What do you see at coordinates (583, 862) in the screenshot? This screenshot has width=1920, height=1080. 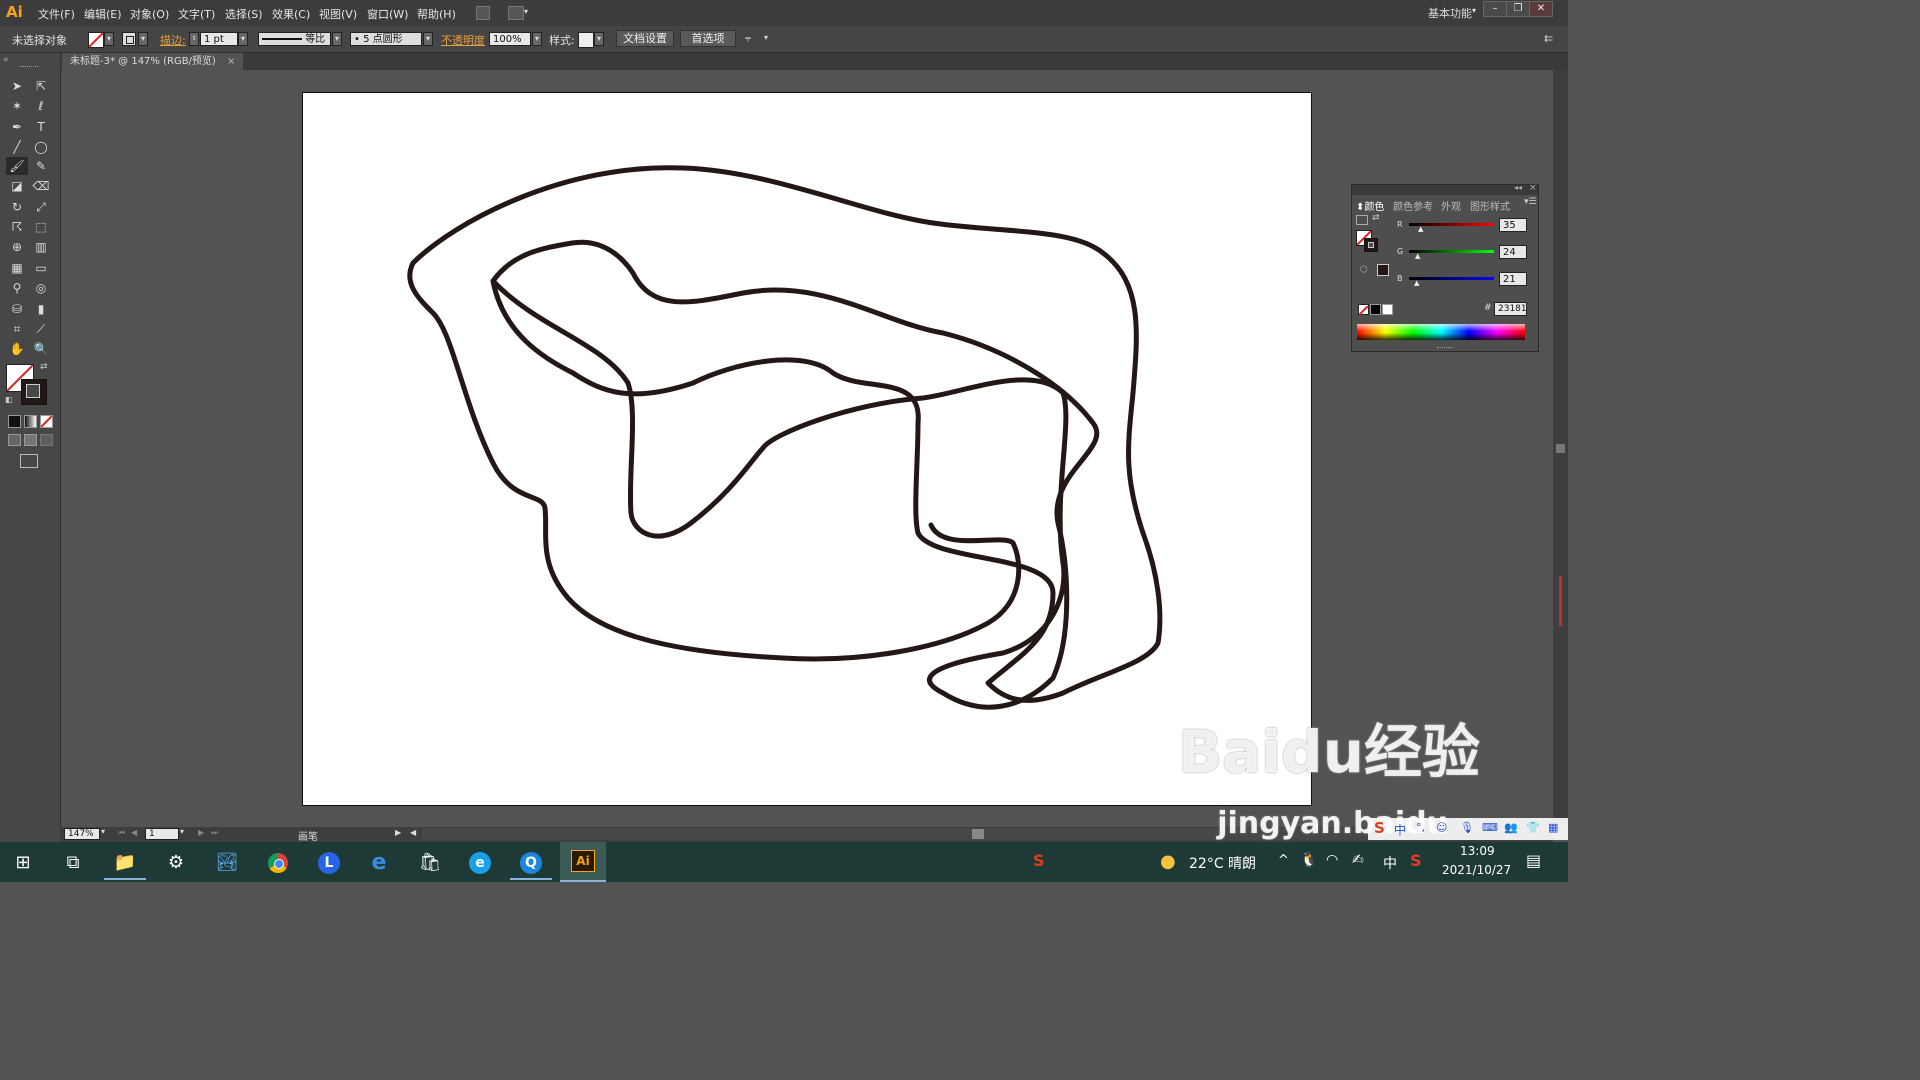 I see `illustrator-taskbar-icon: Ai` at bounding box center [583, 862].